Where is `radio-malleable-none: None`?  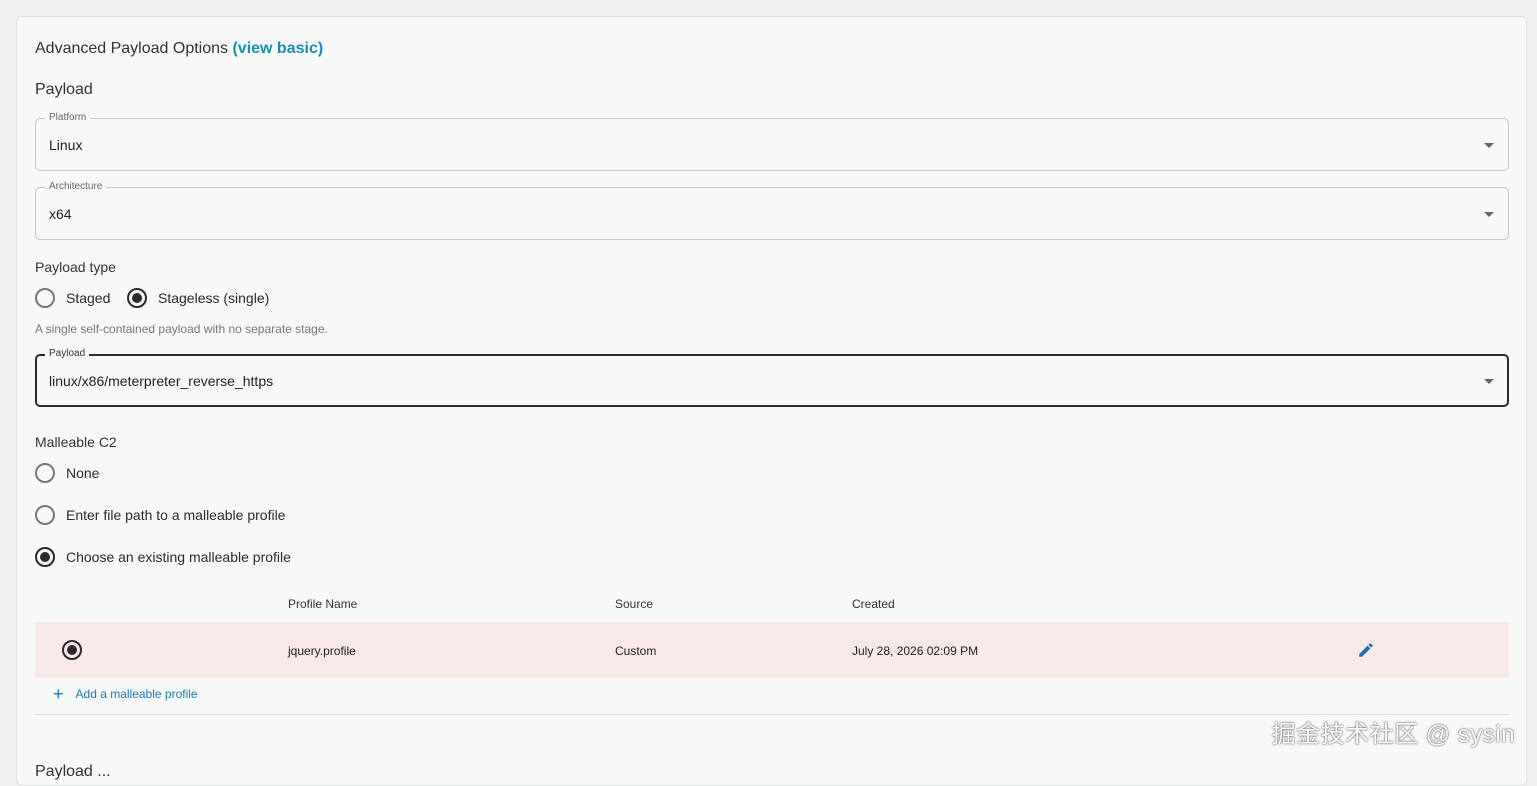
radio-malleable-none: None is located at coordinates (67, 473).